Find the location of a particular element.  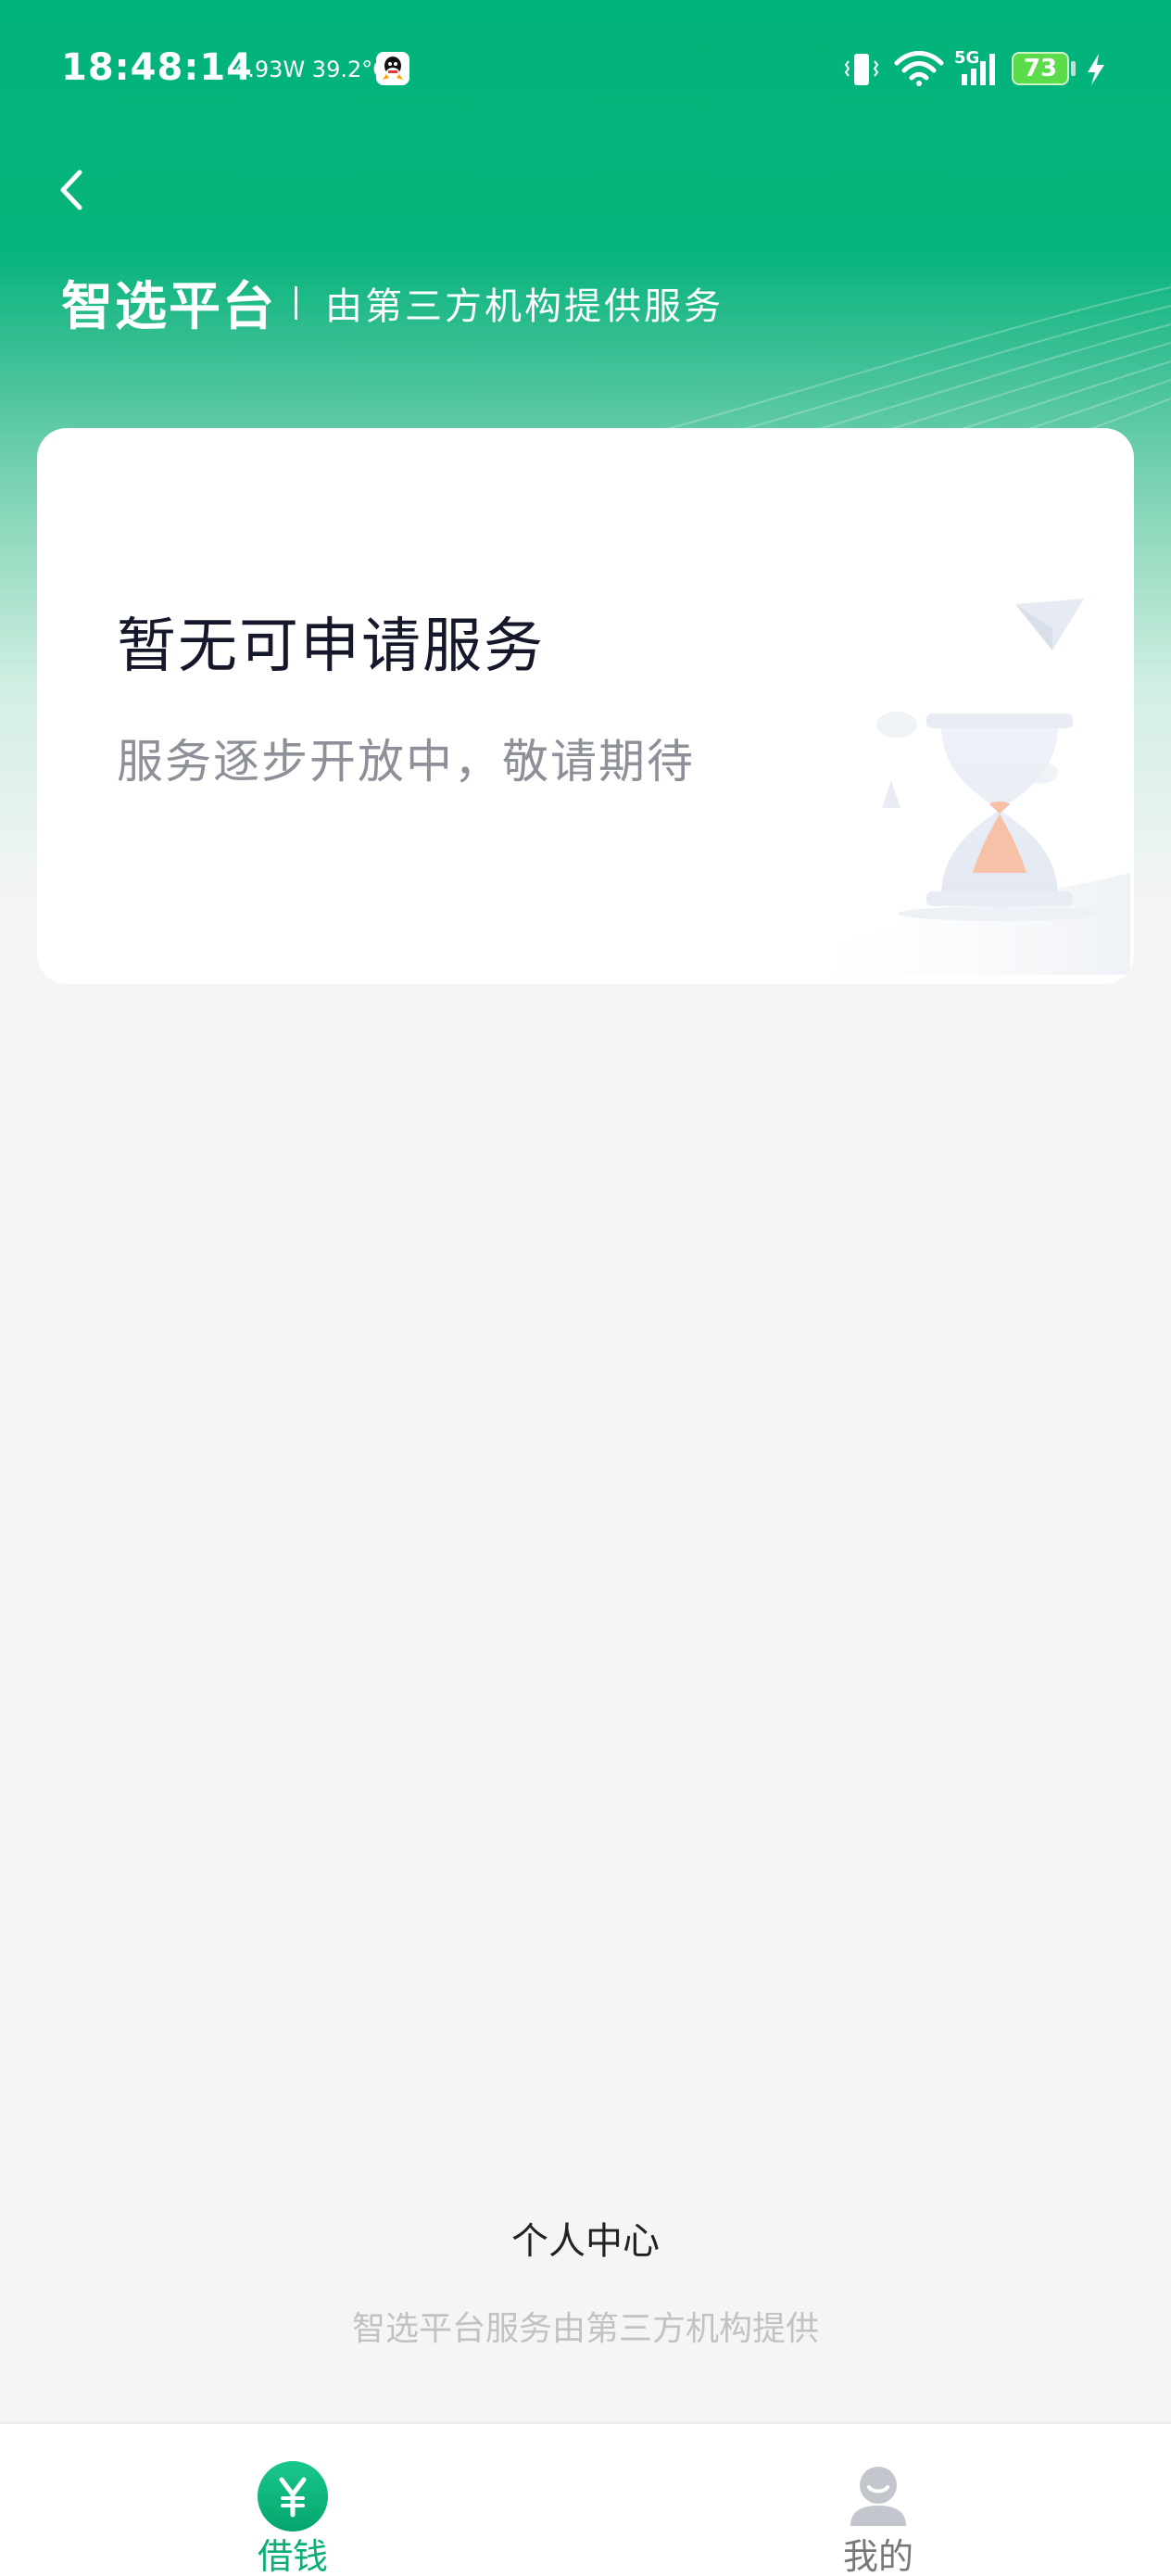

empty-state-title: 暂无可申请服务 is located at coordinates (331, 646).